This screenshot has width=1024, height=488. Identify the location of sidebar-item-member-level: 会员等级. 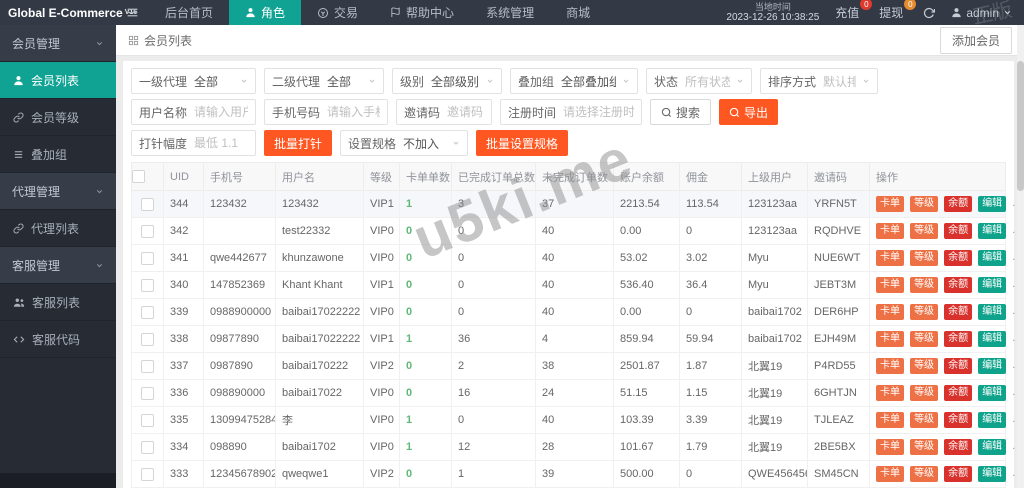
(58, 117).